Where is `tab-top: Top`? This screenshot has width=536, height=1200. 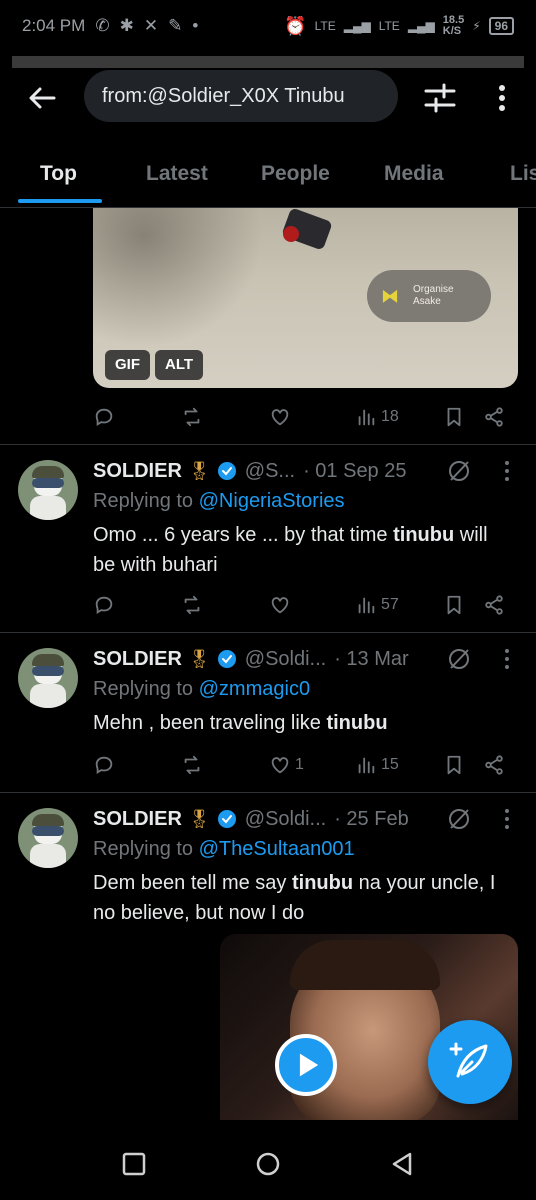 tab-top: Top is located at coordinates (58, 174).